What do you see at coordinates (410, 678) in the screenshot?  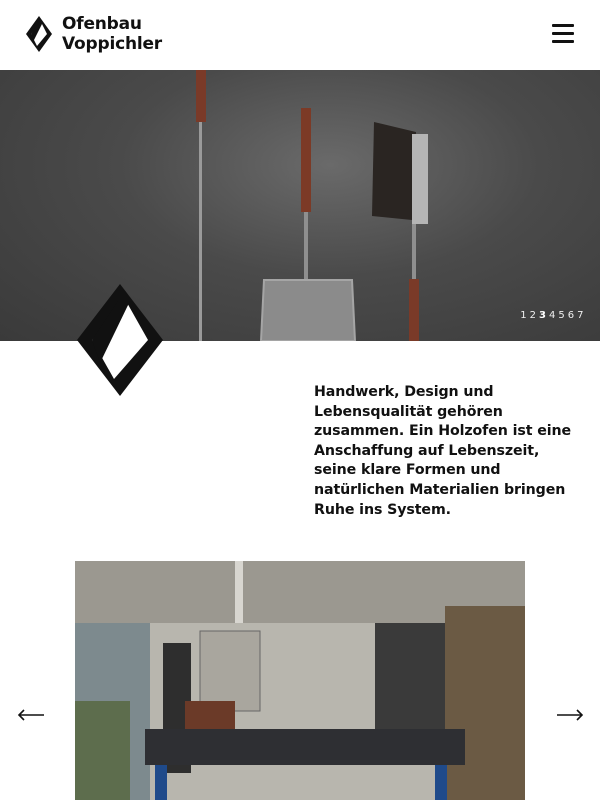 I see `shelf-cabinet` at bounding box center [410, 678].